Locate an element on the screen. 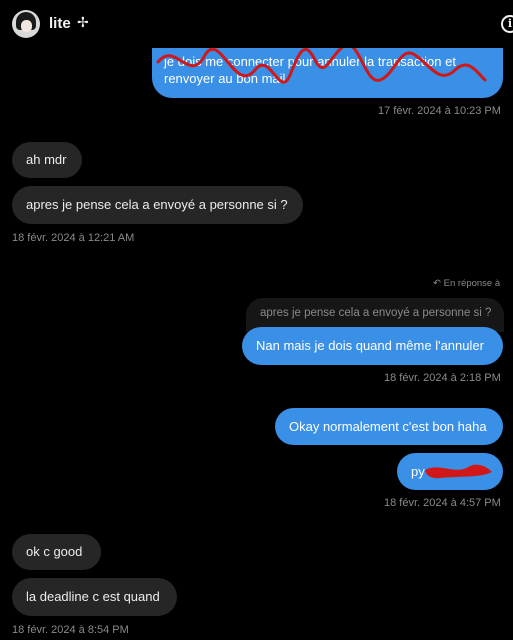  reply-label-text: En réponse à is located at coordinates (472, 283).